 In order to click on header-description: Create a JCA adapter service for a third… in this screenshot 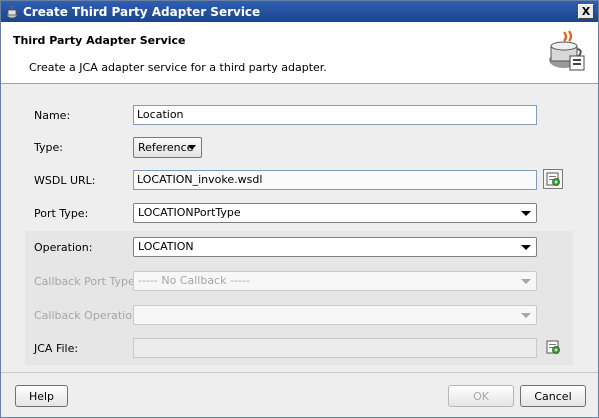, I will do `click(178, 67)`.